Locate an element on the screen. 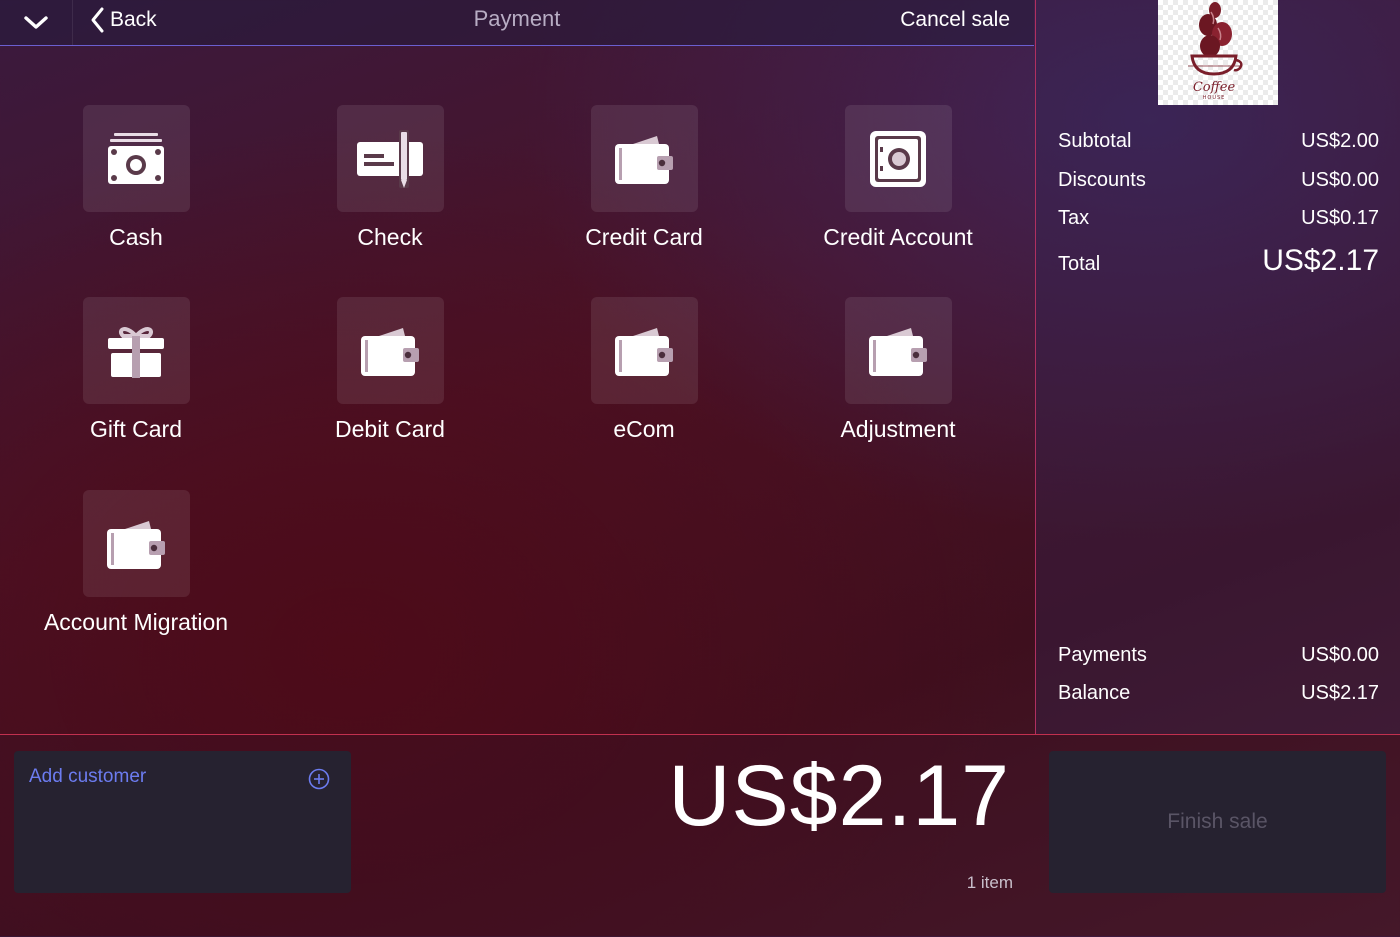  add-customer-label: Add customer is located at coordinates (88, 776).